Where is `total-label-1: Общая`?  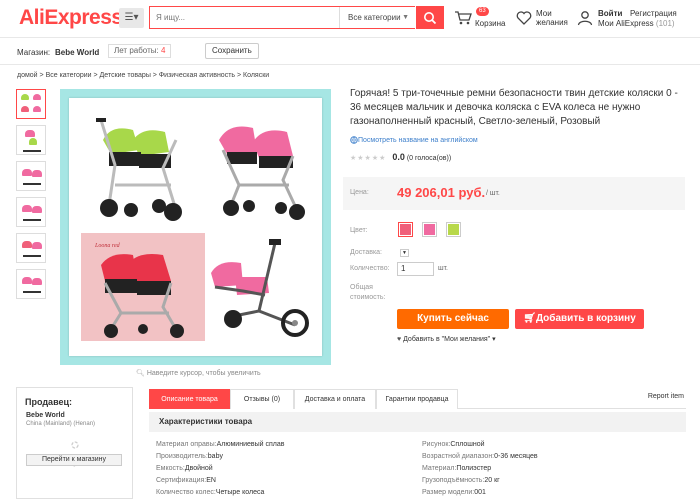 total-label-1: Общая is located at coordinates (361, 287).